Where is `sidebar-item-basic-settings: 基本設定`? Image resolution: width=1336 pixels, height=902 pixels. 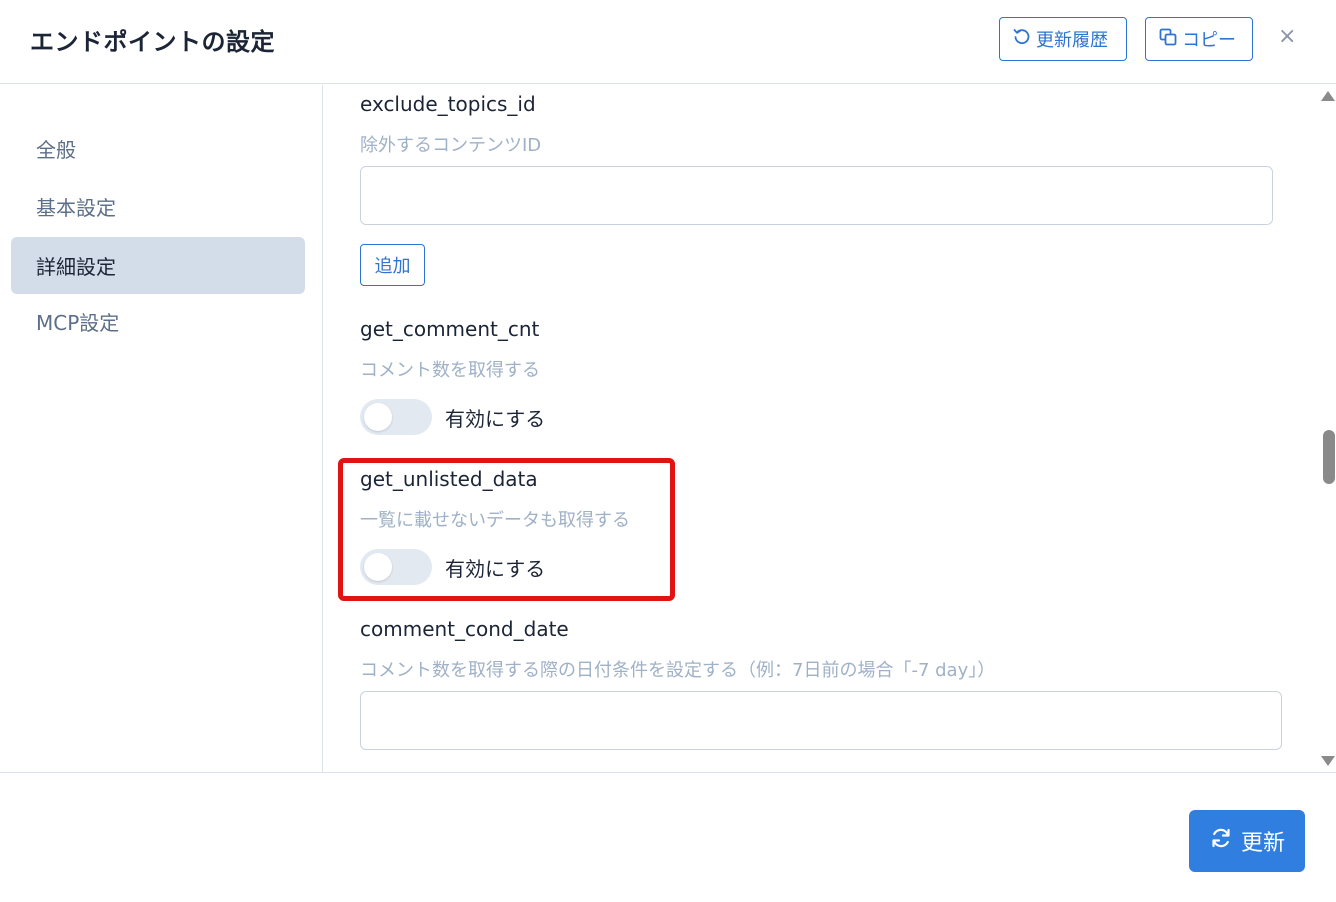
sidebar-item-basic-settings: 基本設定 is located at coordinates (158, 206).